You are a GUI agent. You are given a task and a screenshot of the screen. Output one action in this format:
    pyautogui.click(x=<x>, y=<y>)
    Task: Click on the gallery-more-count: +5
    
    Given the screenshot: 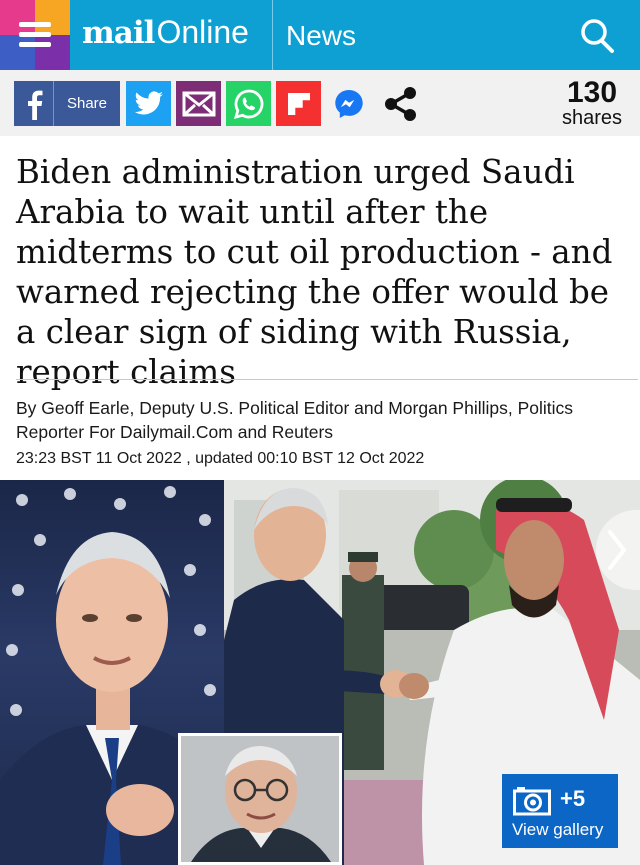 What is the action you would take?
    pyautogui.click(x=573, y=798)
    